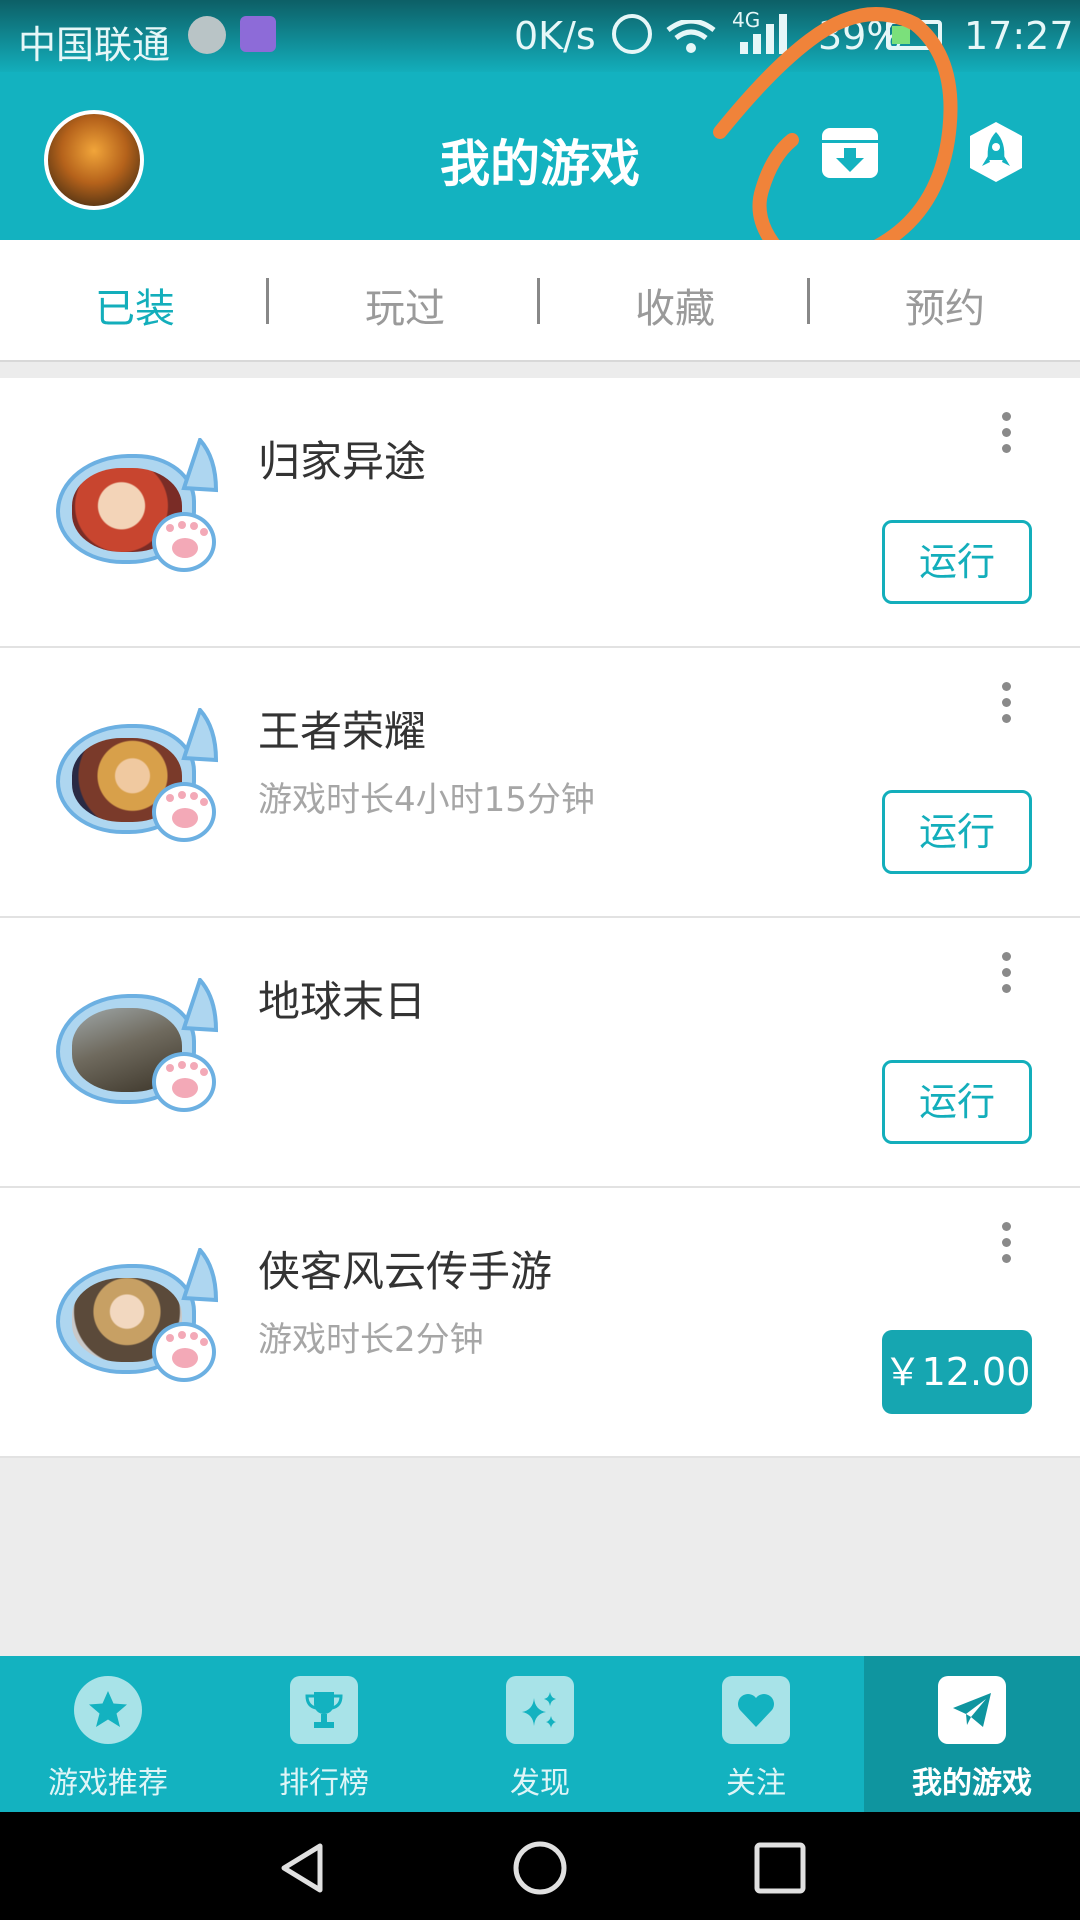 The image size is (1080, 1920). I want to click on carrier-name: 中国联通, so click(94, 45).